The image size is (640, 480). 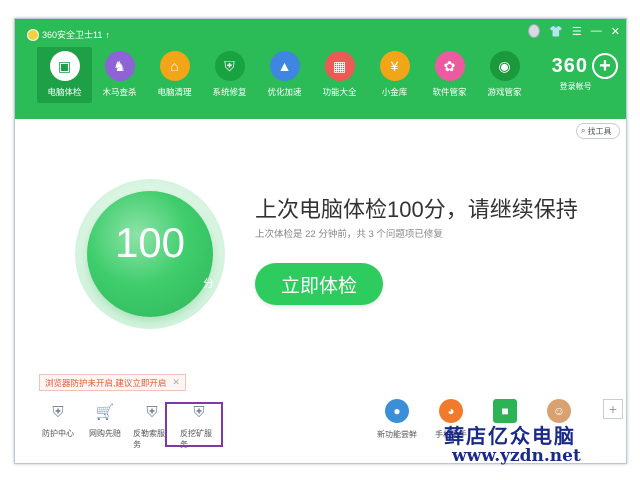 What do you see at coordinates (416, 209) in the screenshot?
I see `status-headline: 上次电脑体检100分，请继续保持` at bounding box center [416, 209].